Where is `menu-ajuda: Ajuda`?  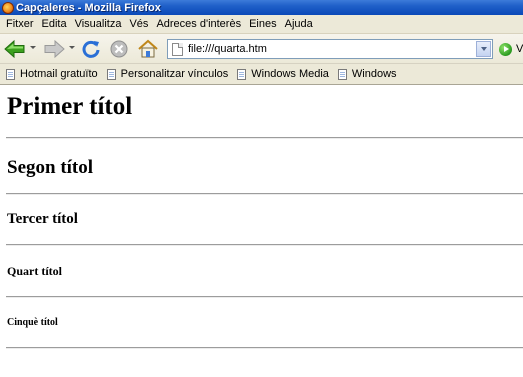
menu-ajuda: Ajuda is located at coordinates (299, 24).